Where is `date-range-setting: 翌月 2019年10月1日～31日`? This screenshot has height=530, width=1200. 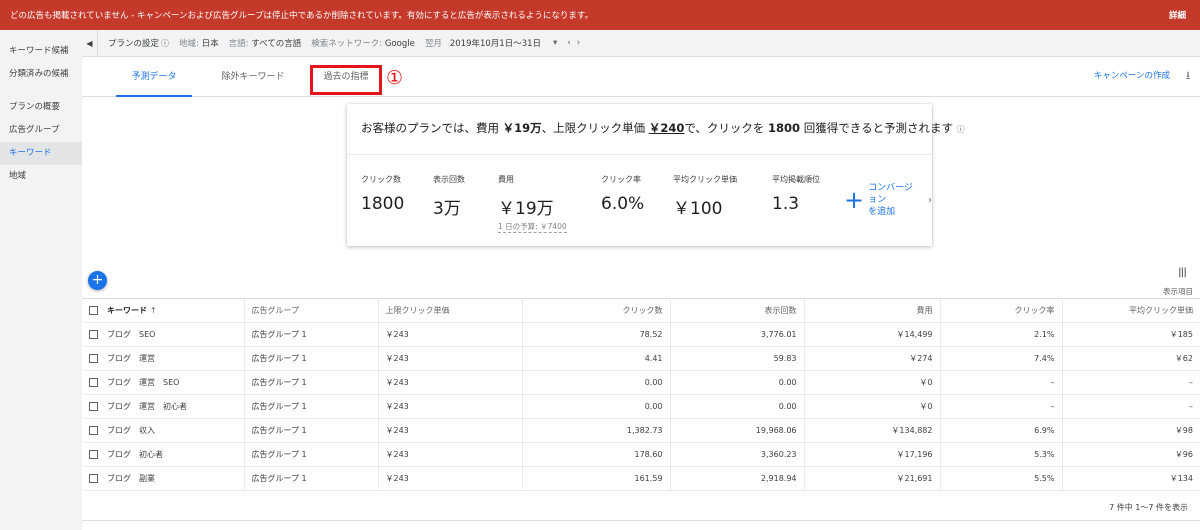
date-range-setting: 翌月 2019年10月1日～31日 is located at coordinates (483, 43).